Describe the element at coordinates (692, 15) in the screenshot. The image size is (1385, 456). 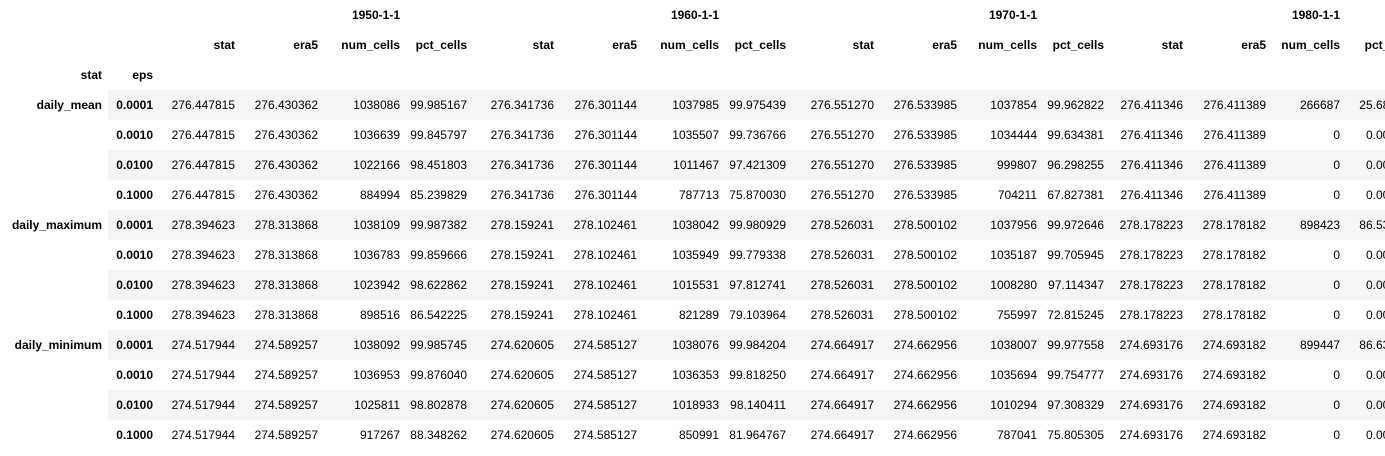
I see `header-row-dates: 1950-1-1 1960-1-1 1970-1-1 1980-1-1` at that location.